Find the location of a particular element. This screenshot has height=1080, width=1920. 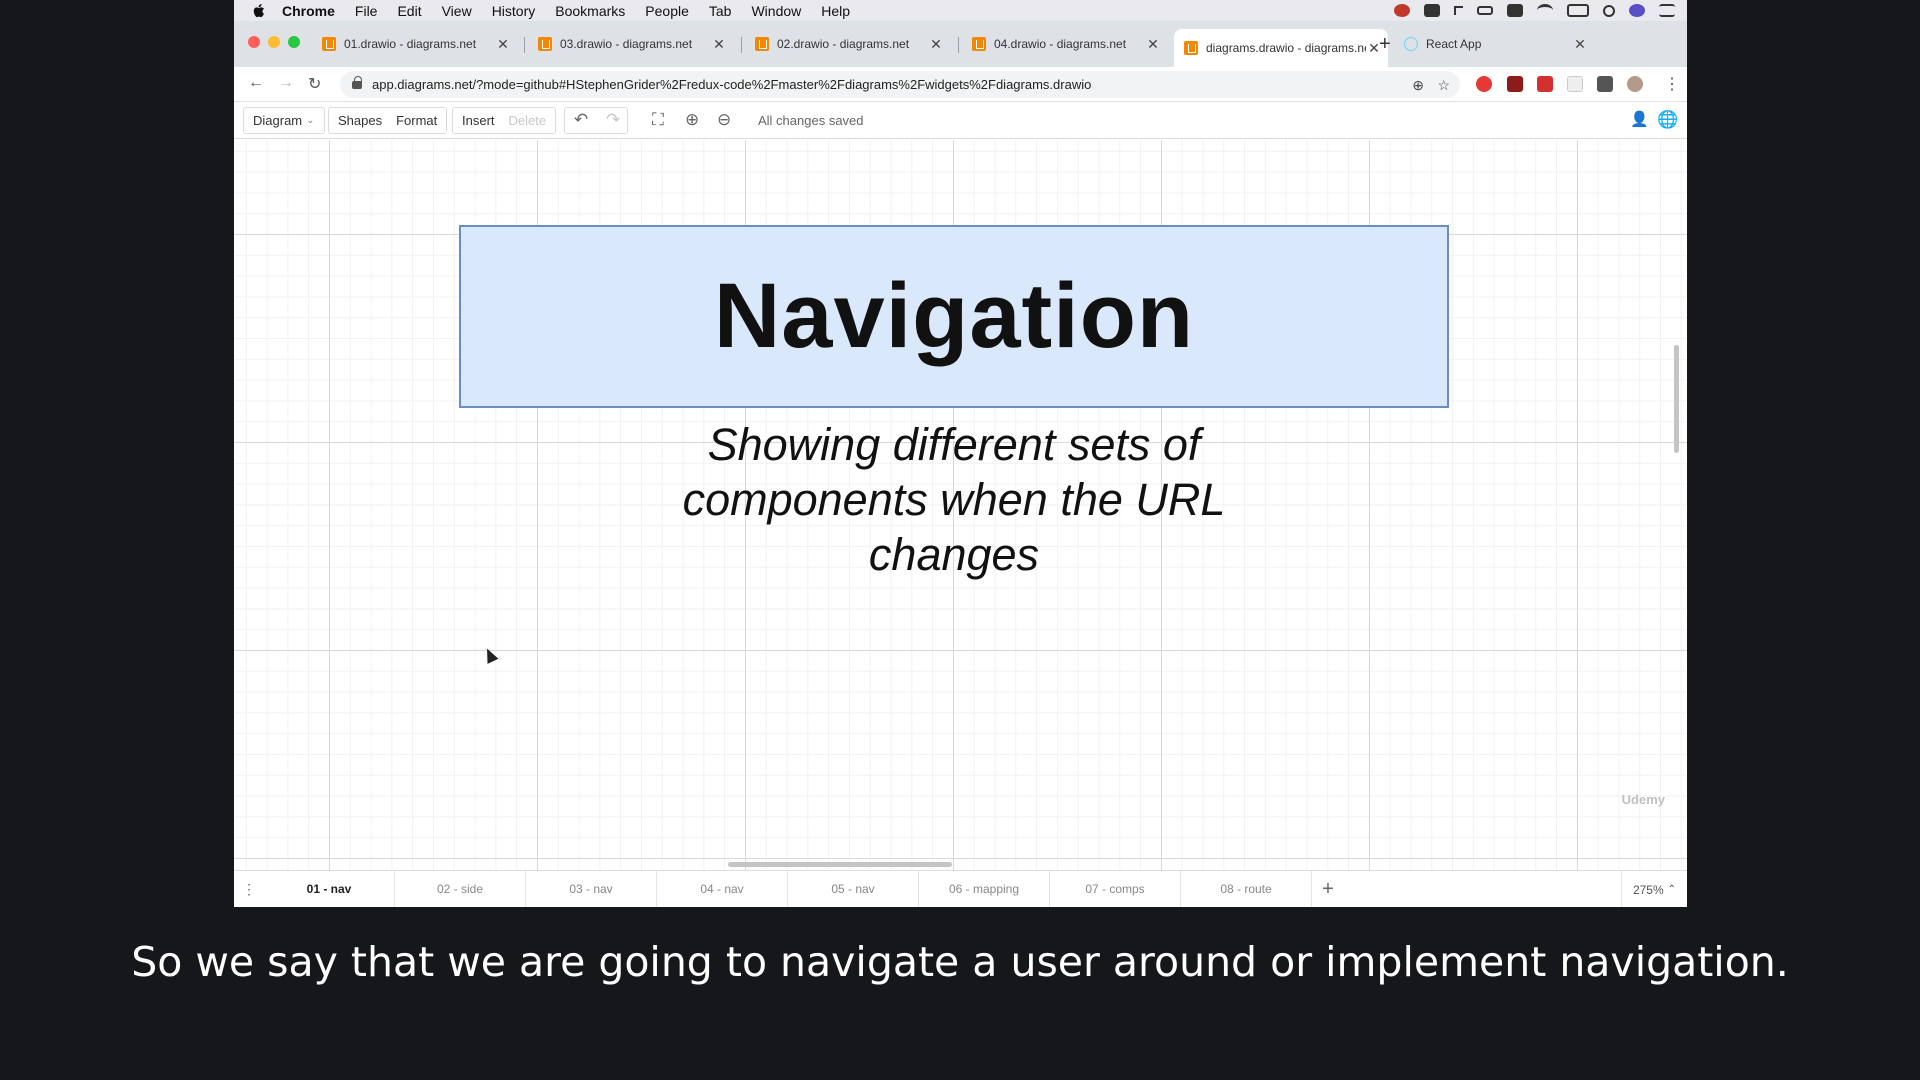

page-tab: 07 - comps is located at coordinates (1115, 888).